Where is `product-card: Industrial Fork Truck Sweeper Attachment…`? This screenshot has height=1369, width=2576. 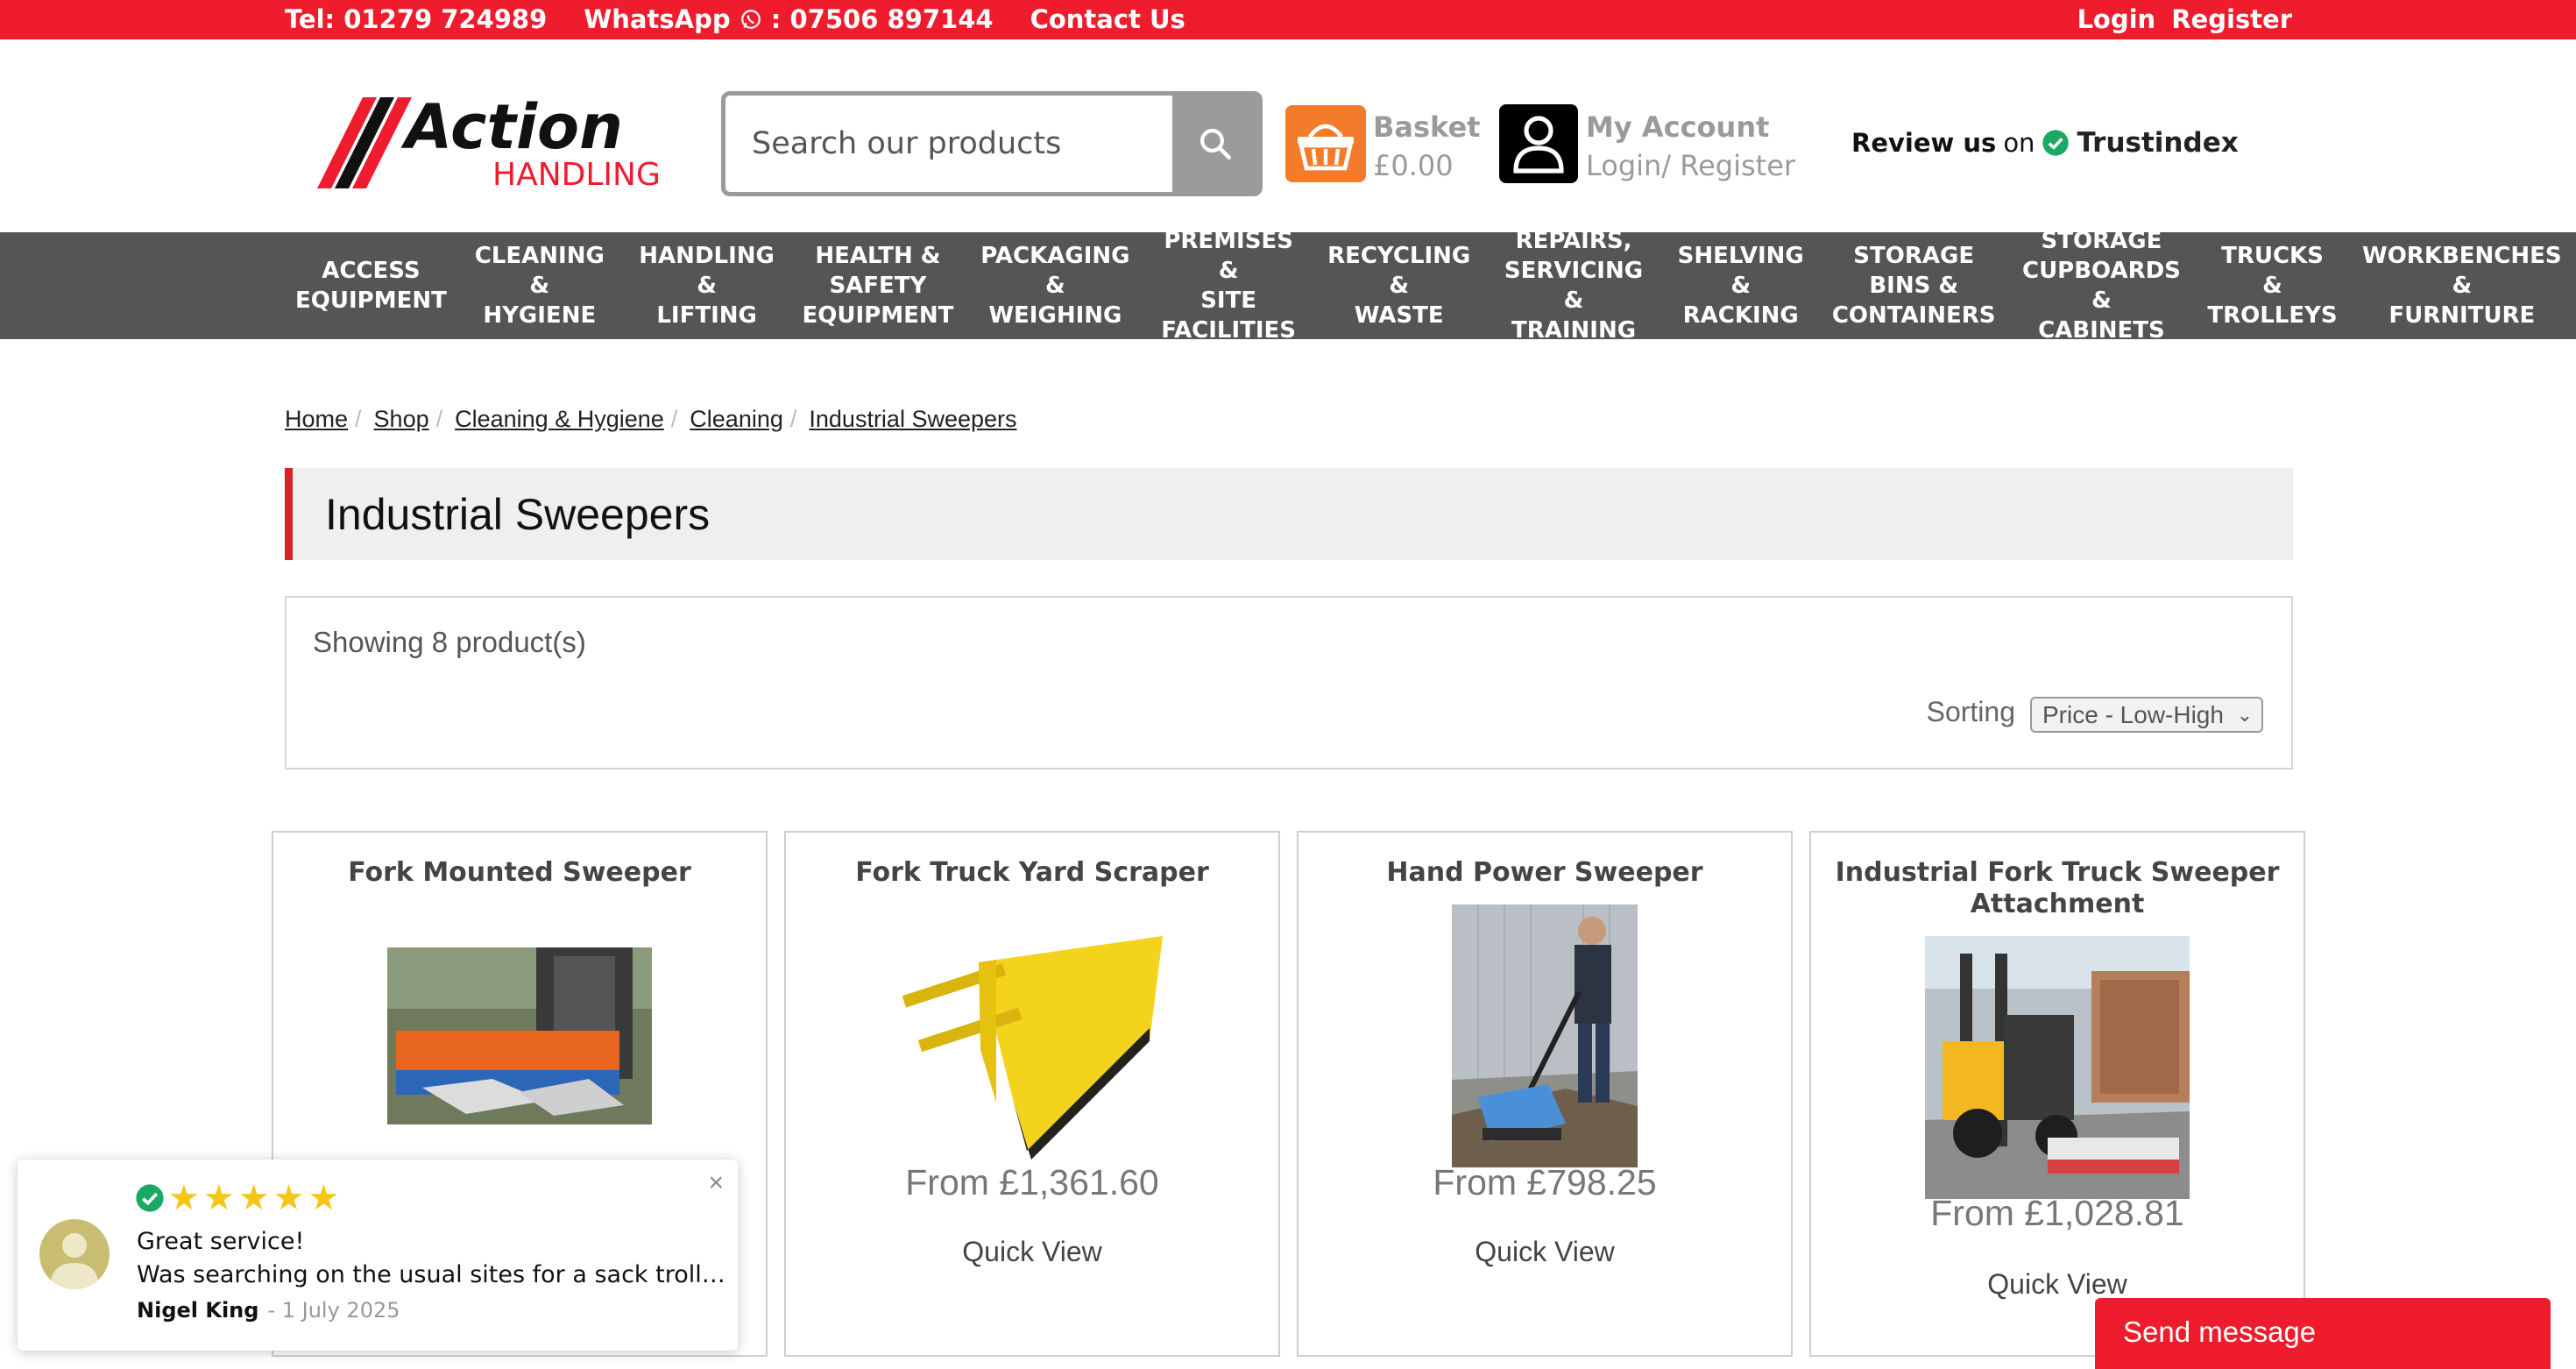
product-card: Industrial Fork Truck Sweeper Attachment… is located at coordinates (2057, 1094).